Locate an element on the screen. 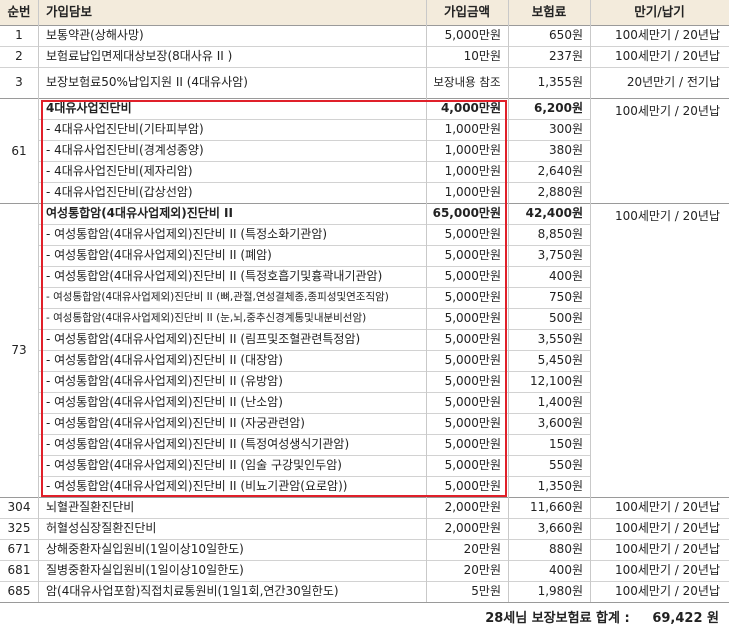  total-value: 69,422 원 is located at coordinates (685, 618).